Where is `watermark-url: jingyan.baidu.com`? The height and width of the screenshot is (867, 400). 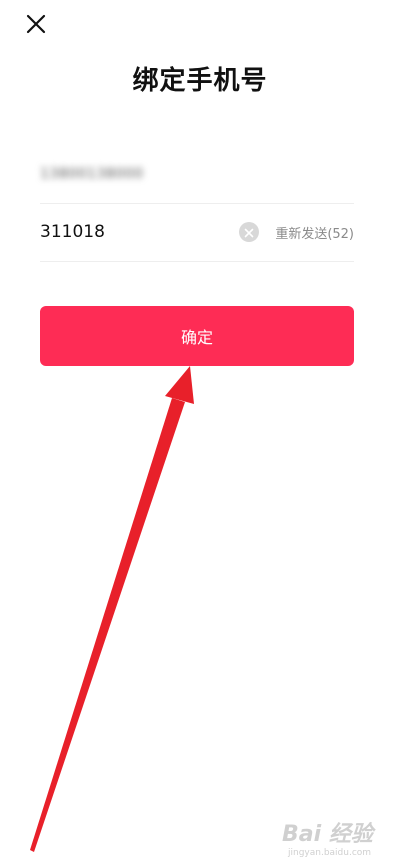
watermark-url: jingyan.baidu.com is located at coordinates (330, 853).